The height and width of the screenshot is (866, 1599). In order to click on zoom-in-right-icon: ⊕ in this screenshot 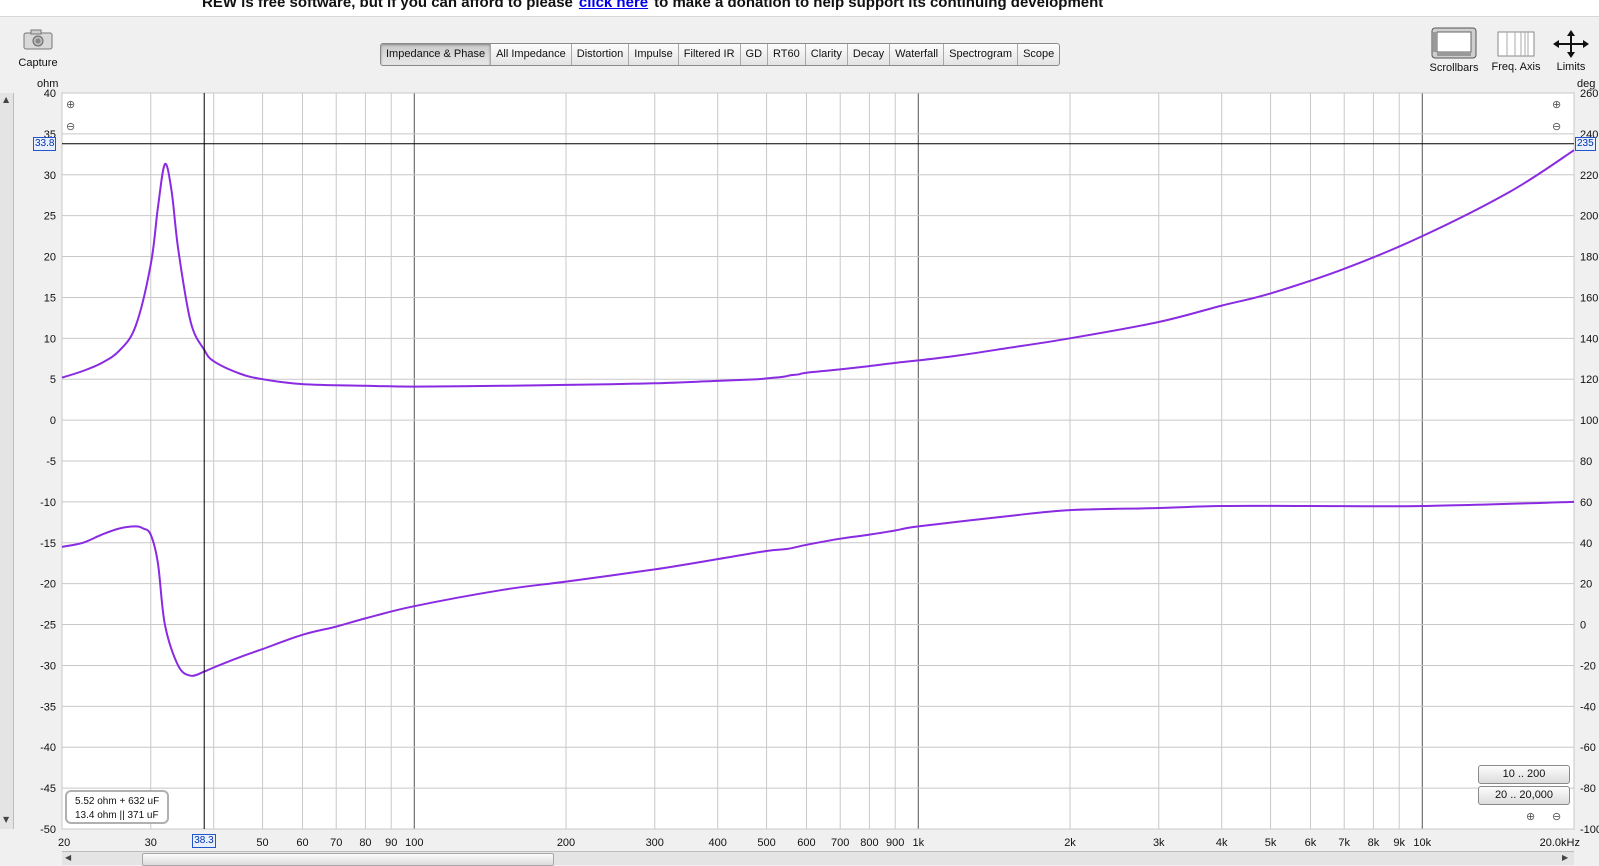, I will do `click(1556, 105)`.